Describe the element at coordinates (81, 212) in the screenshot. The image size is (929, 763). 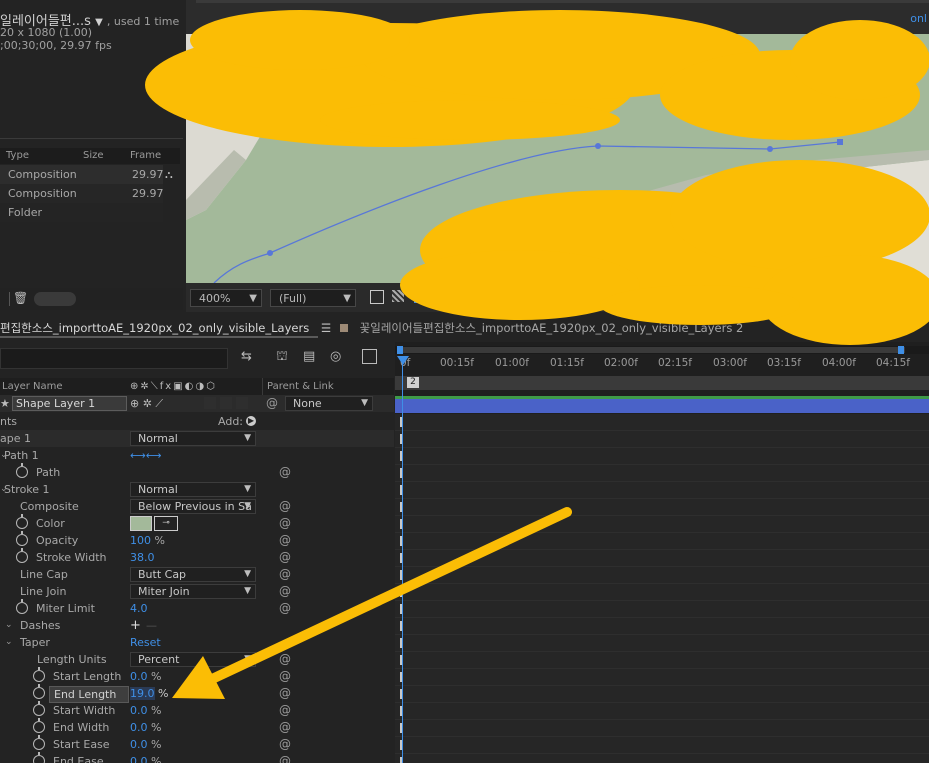
I see `list-item: Folder` at that location.